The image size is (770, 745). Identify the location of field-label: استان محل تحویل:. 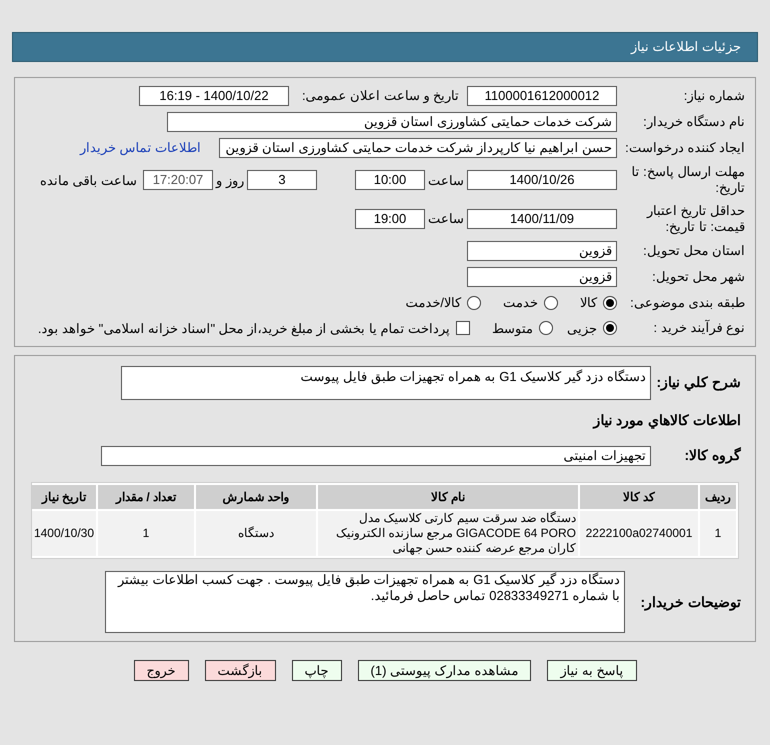
(693, 251).